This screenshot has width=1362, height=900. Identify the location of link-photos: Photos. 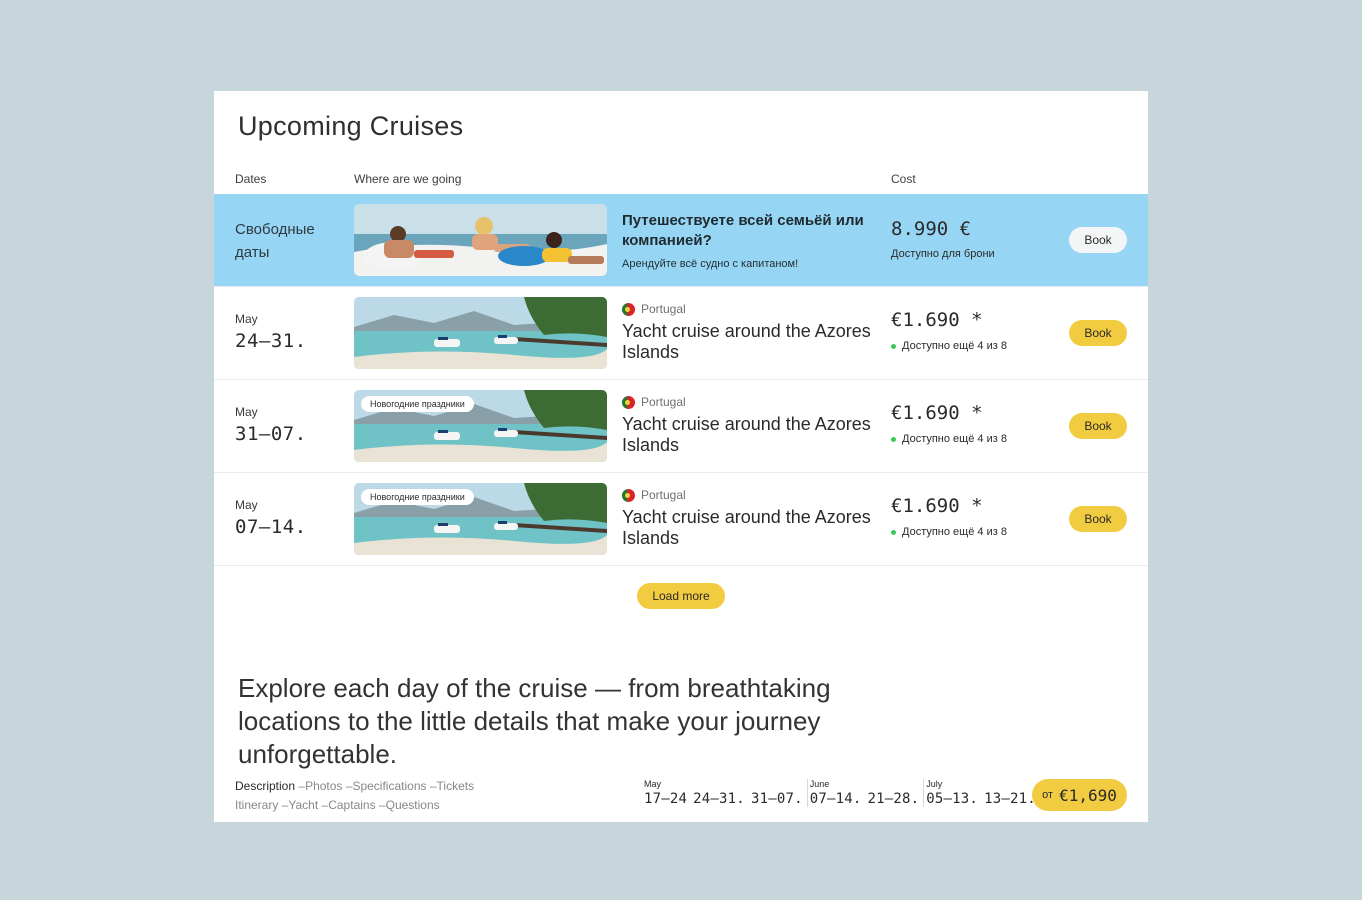
(323, 786).